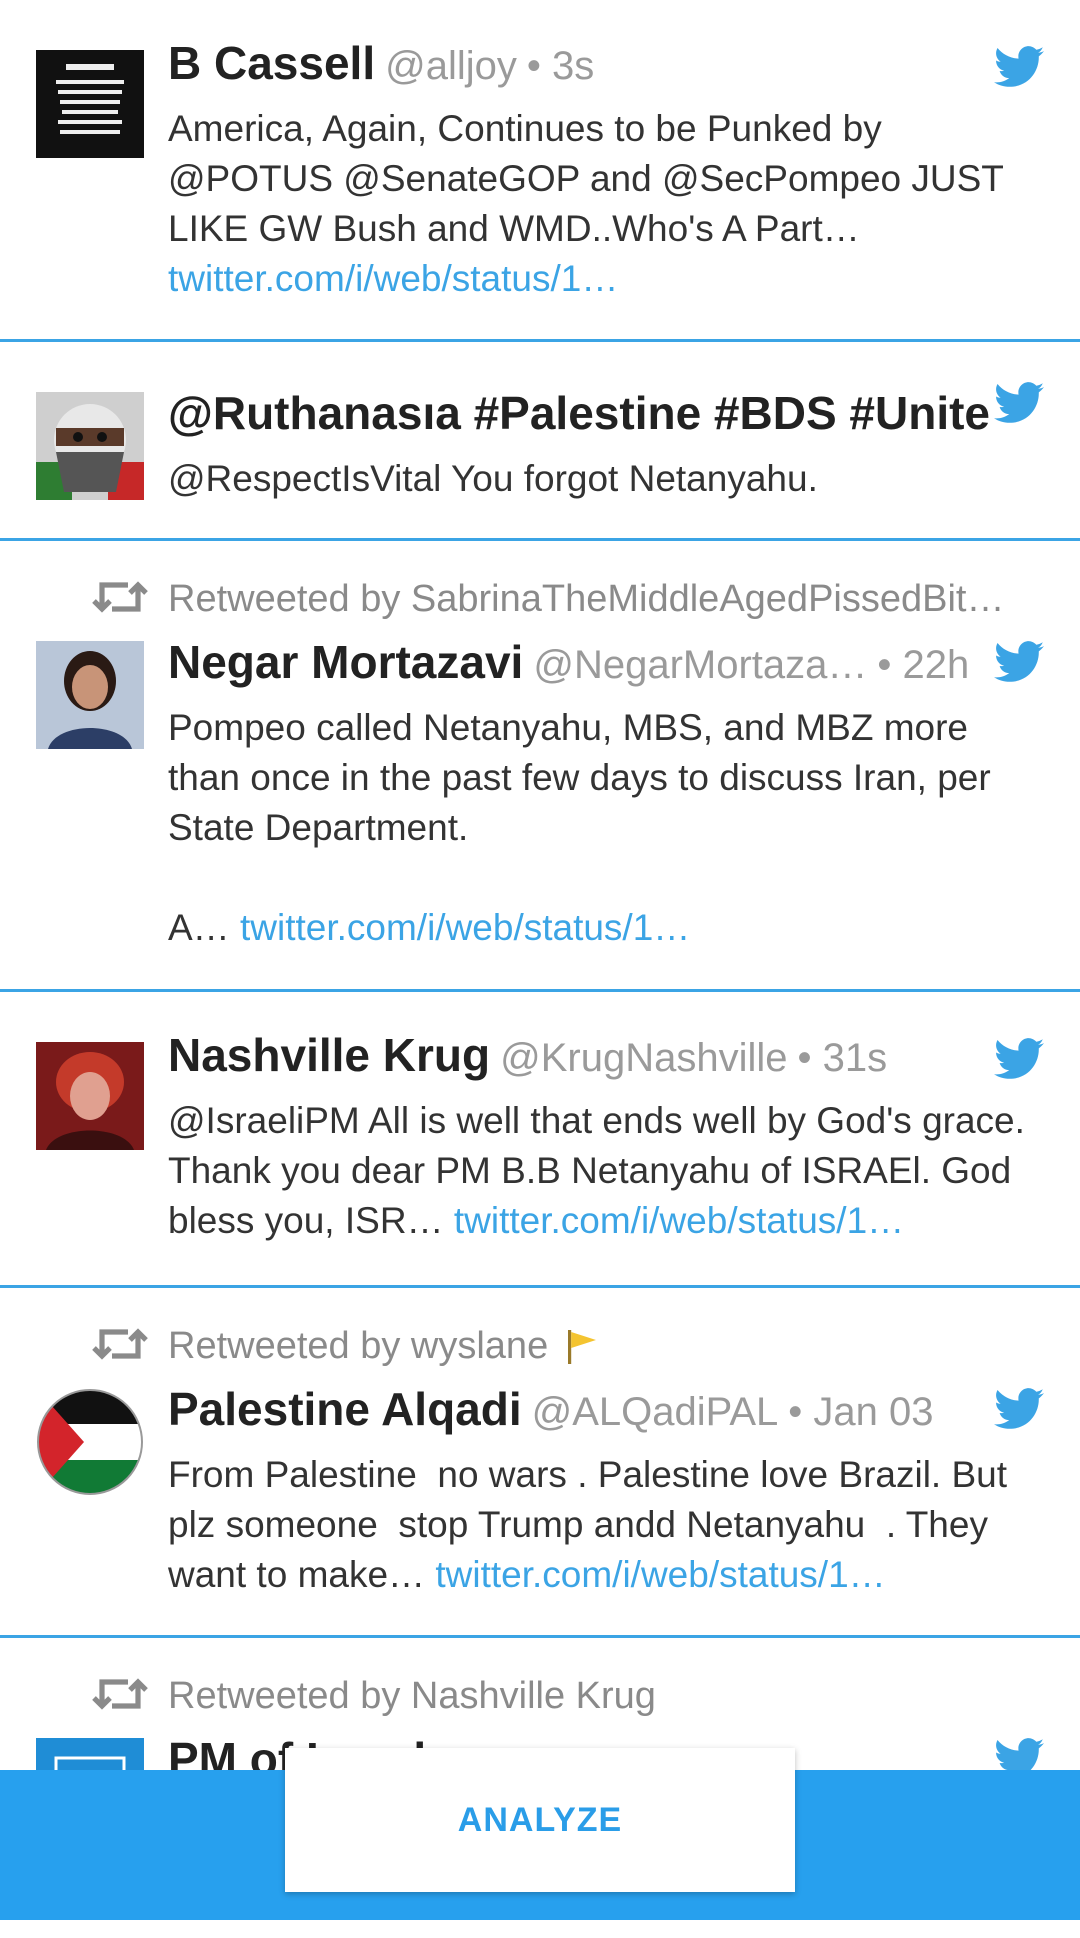  What do you see at coordinates (345, 1409) in the screenshot?
I see `author-name: Palestine Alqadi` at bounding box center [345, 1409].